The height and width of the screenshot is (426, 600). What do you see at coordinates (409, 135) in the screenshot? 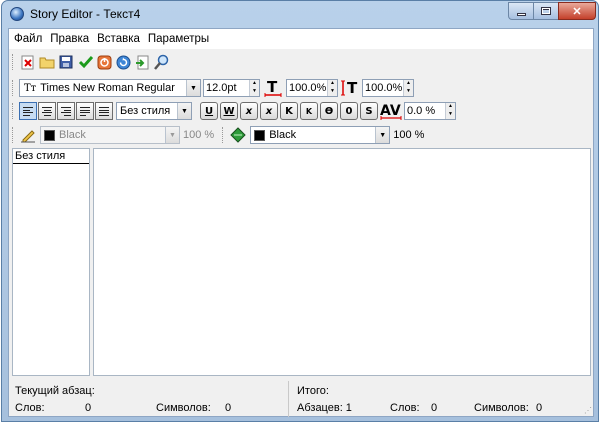
I see `fill-opacity: 100 %` at bounding box center [409, 135].